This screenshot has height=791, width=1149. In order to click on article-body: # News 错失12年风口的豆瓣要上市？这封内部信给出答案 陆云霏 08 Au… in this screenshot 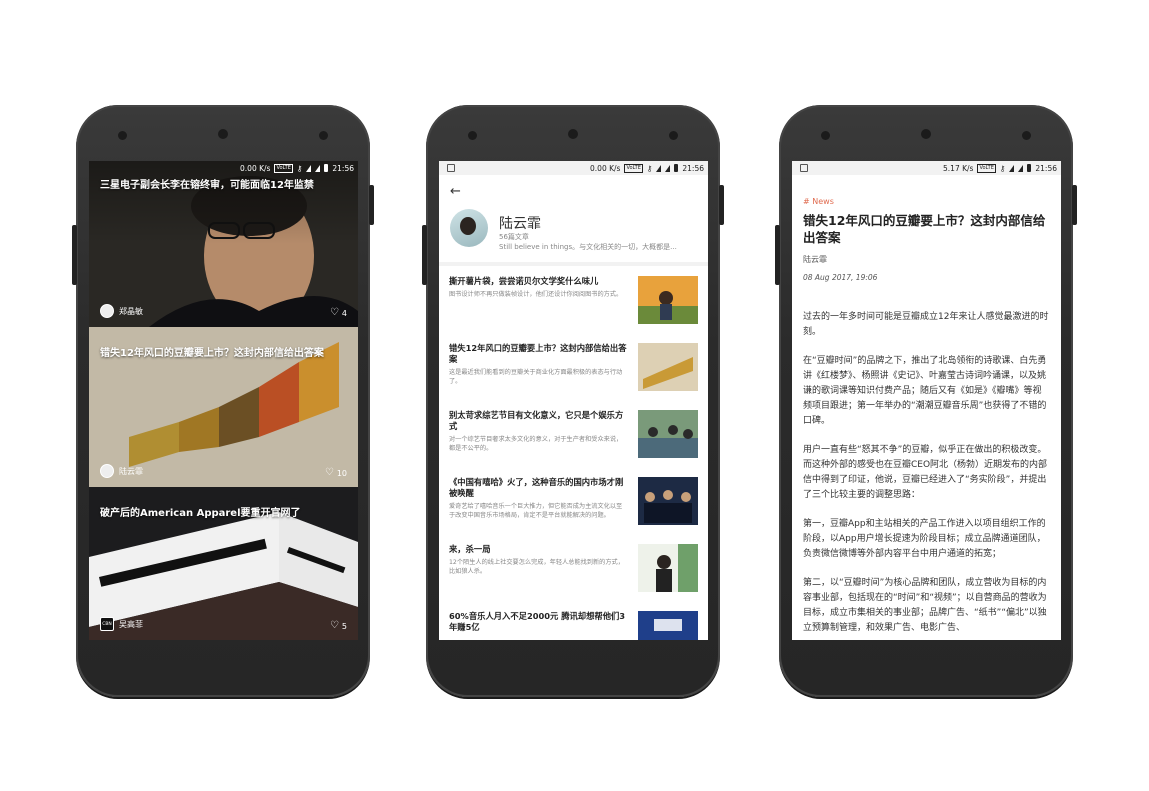, I will do `click(926, 407)`.